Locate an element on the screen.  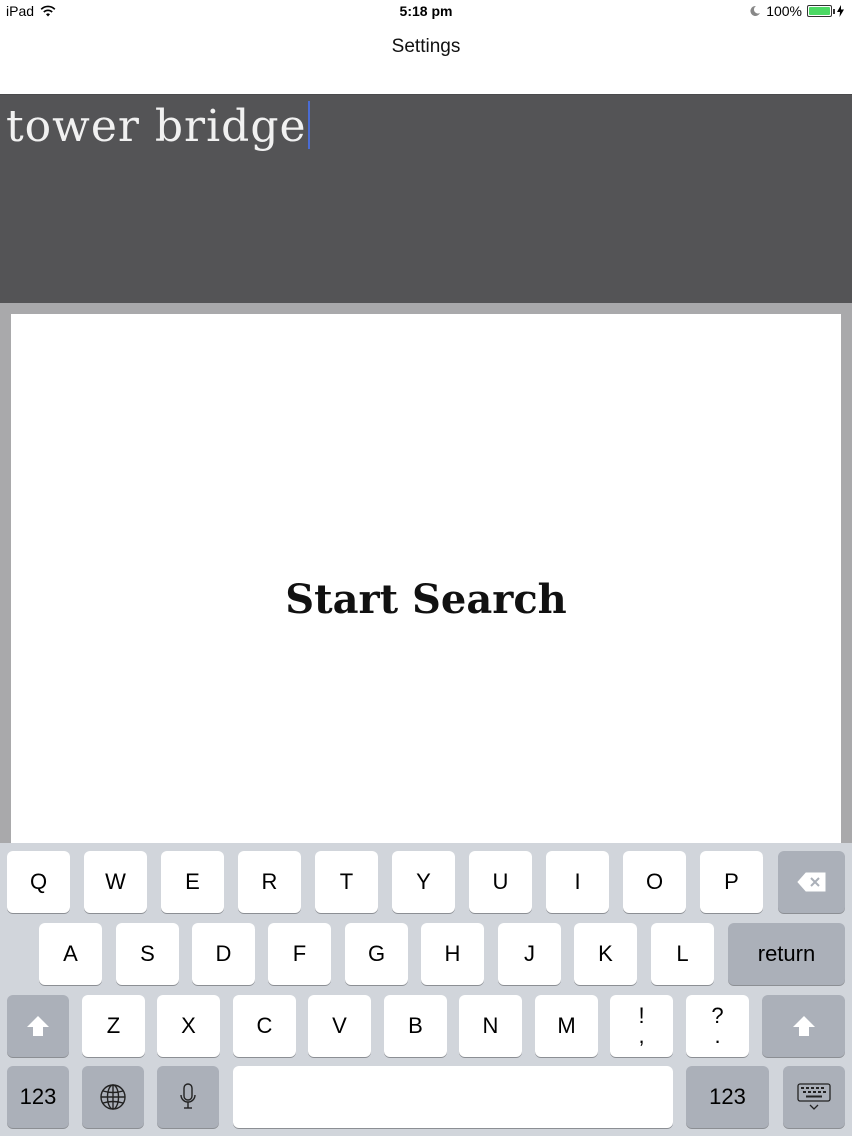
delete-icon is located at coordinates (811, 882).